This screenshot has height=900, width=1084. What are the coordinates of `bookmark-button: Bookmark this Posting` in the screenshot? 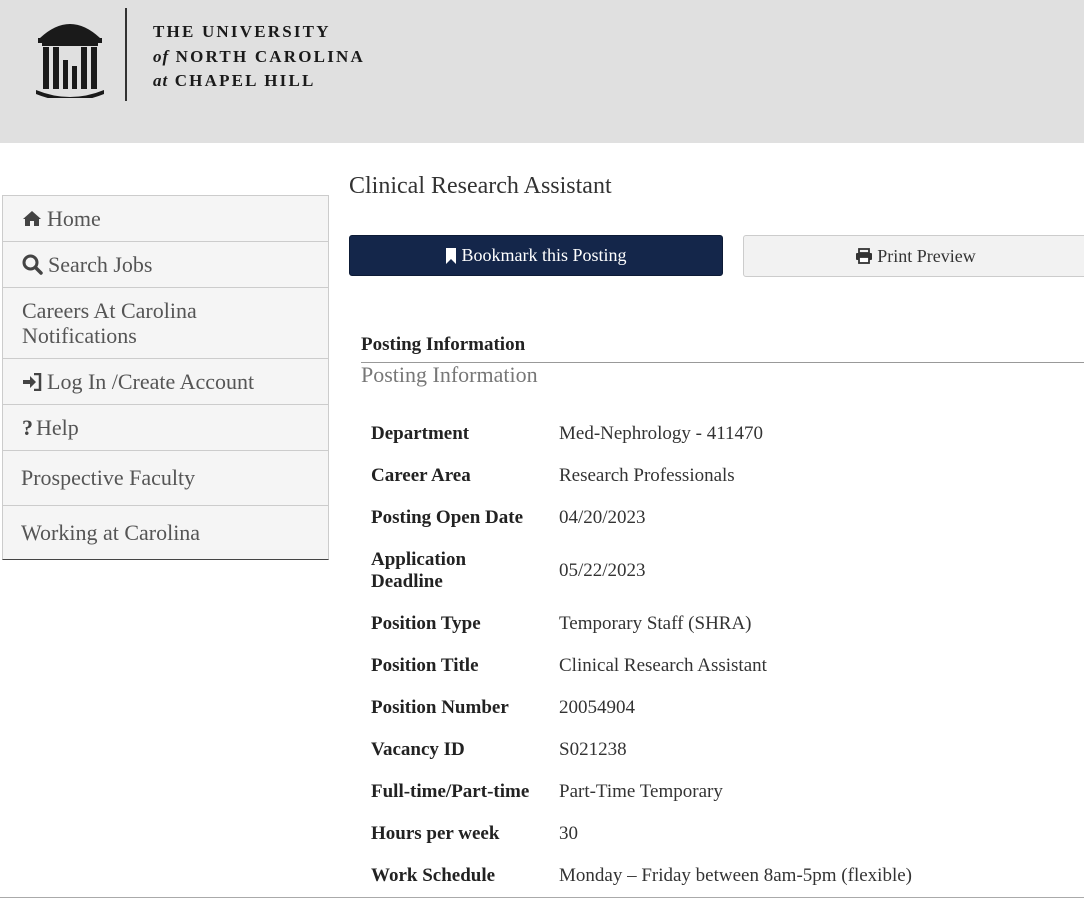 It's located at (536, 255).